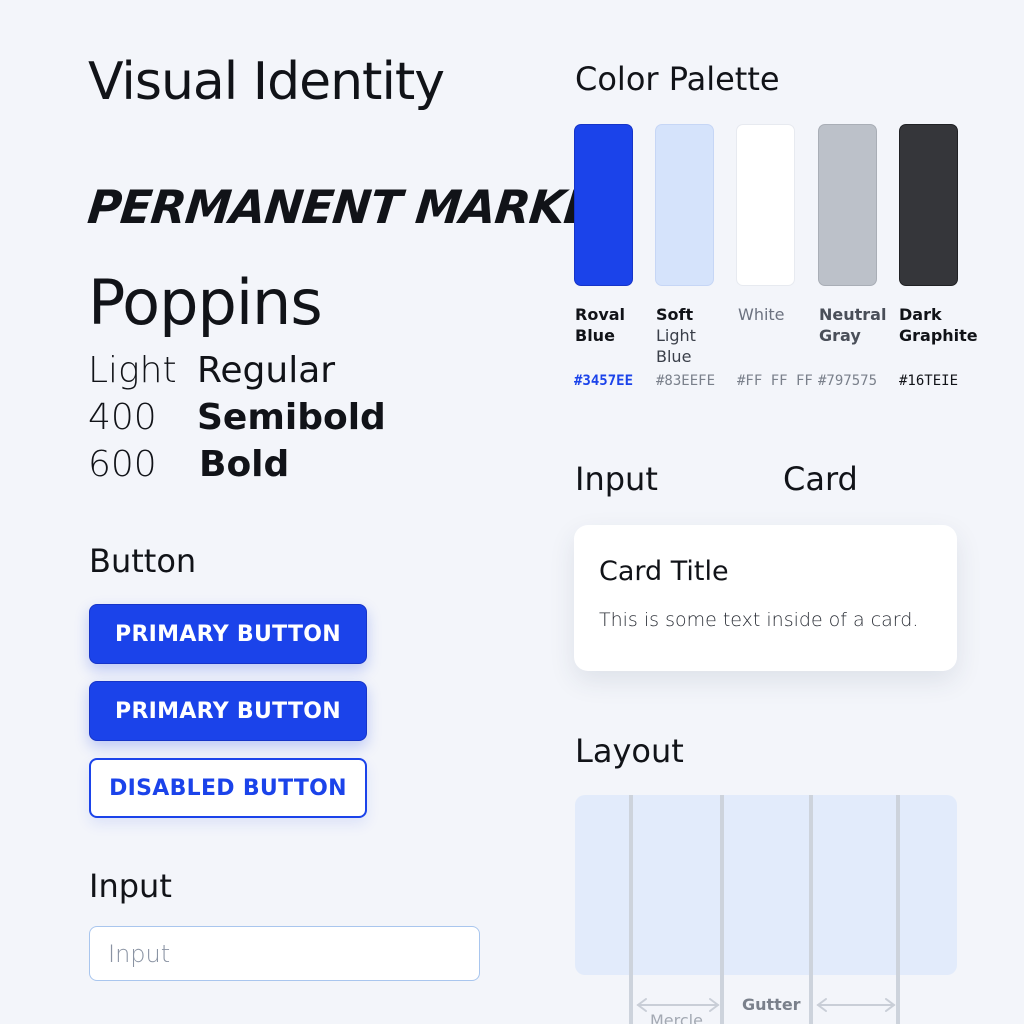  Describe the element at coordinates (228, 711) in the screenshot. I see `primary-button-hover: PRIMARY BUTTON` at that location.